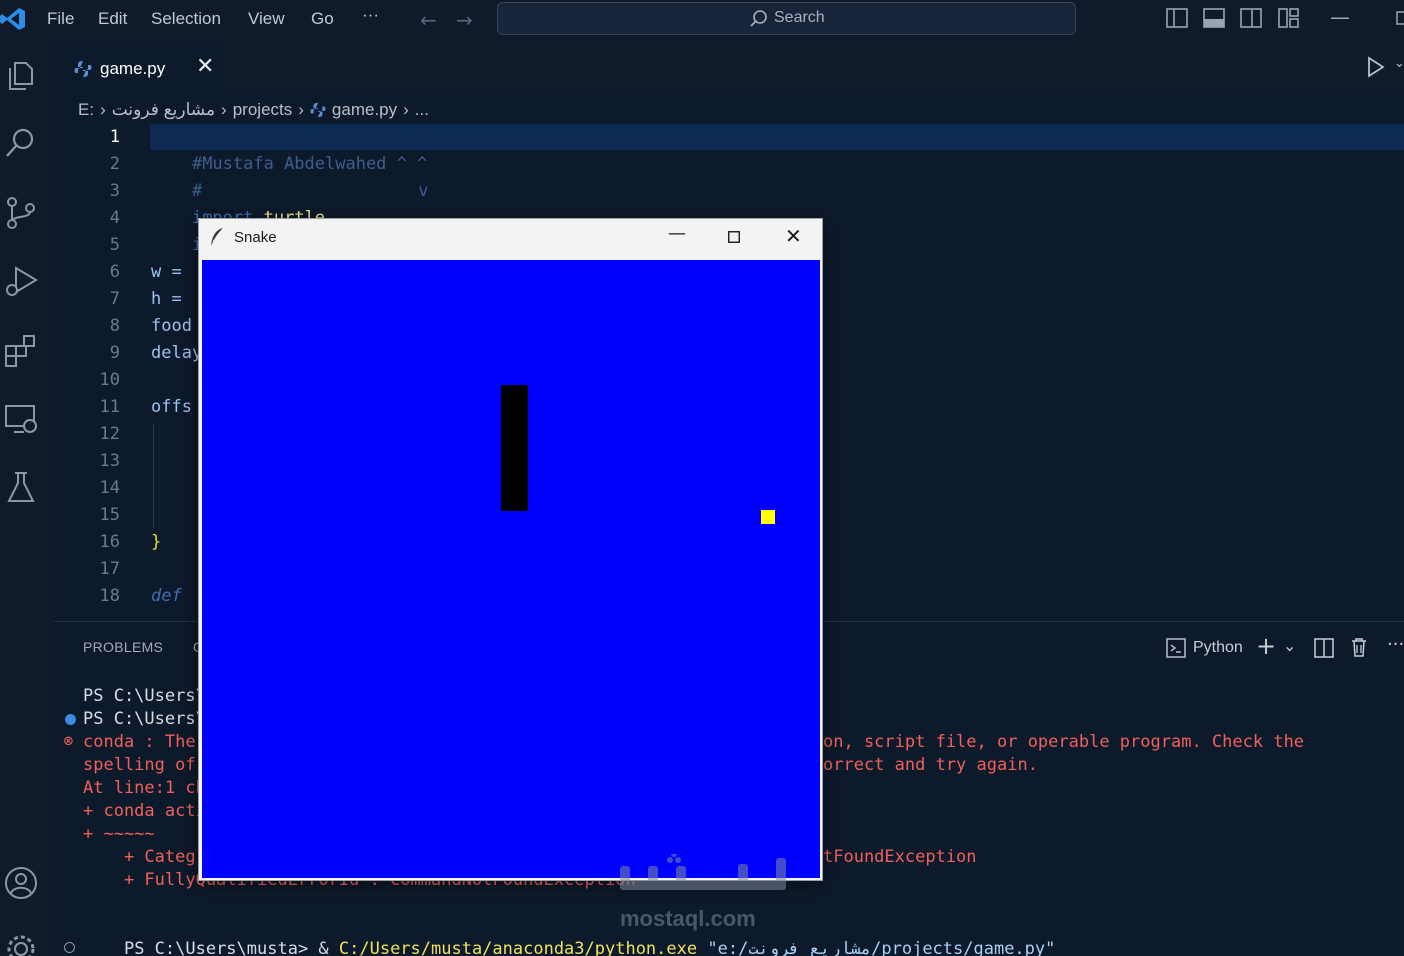 The image size is (1404, 956). What do you see at coordinates (758, 18) in the screenshot?
I see `search-icon` at bounding box center [758, 18].